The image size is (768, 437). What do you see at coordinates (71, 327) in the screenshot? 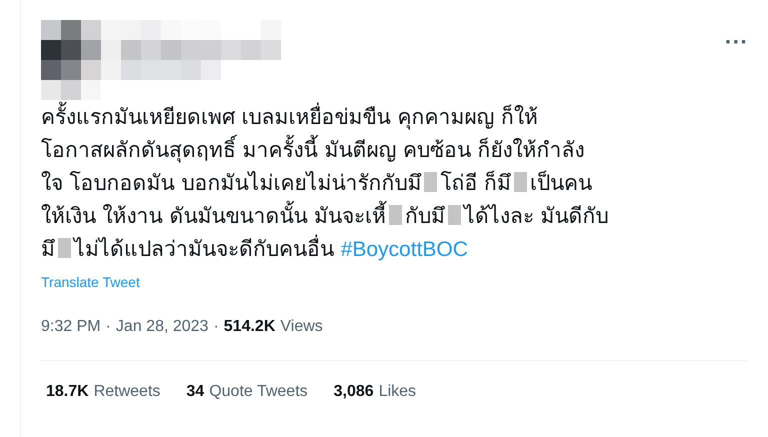
I see `tweet-time: 9:32 PM` at bounding box center [71, 327].